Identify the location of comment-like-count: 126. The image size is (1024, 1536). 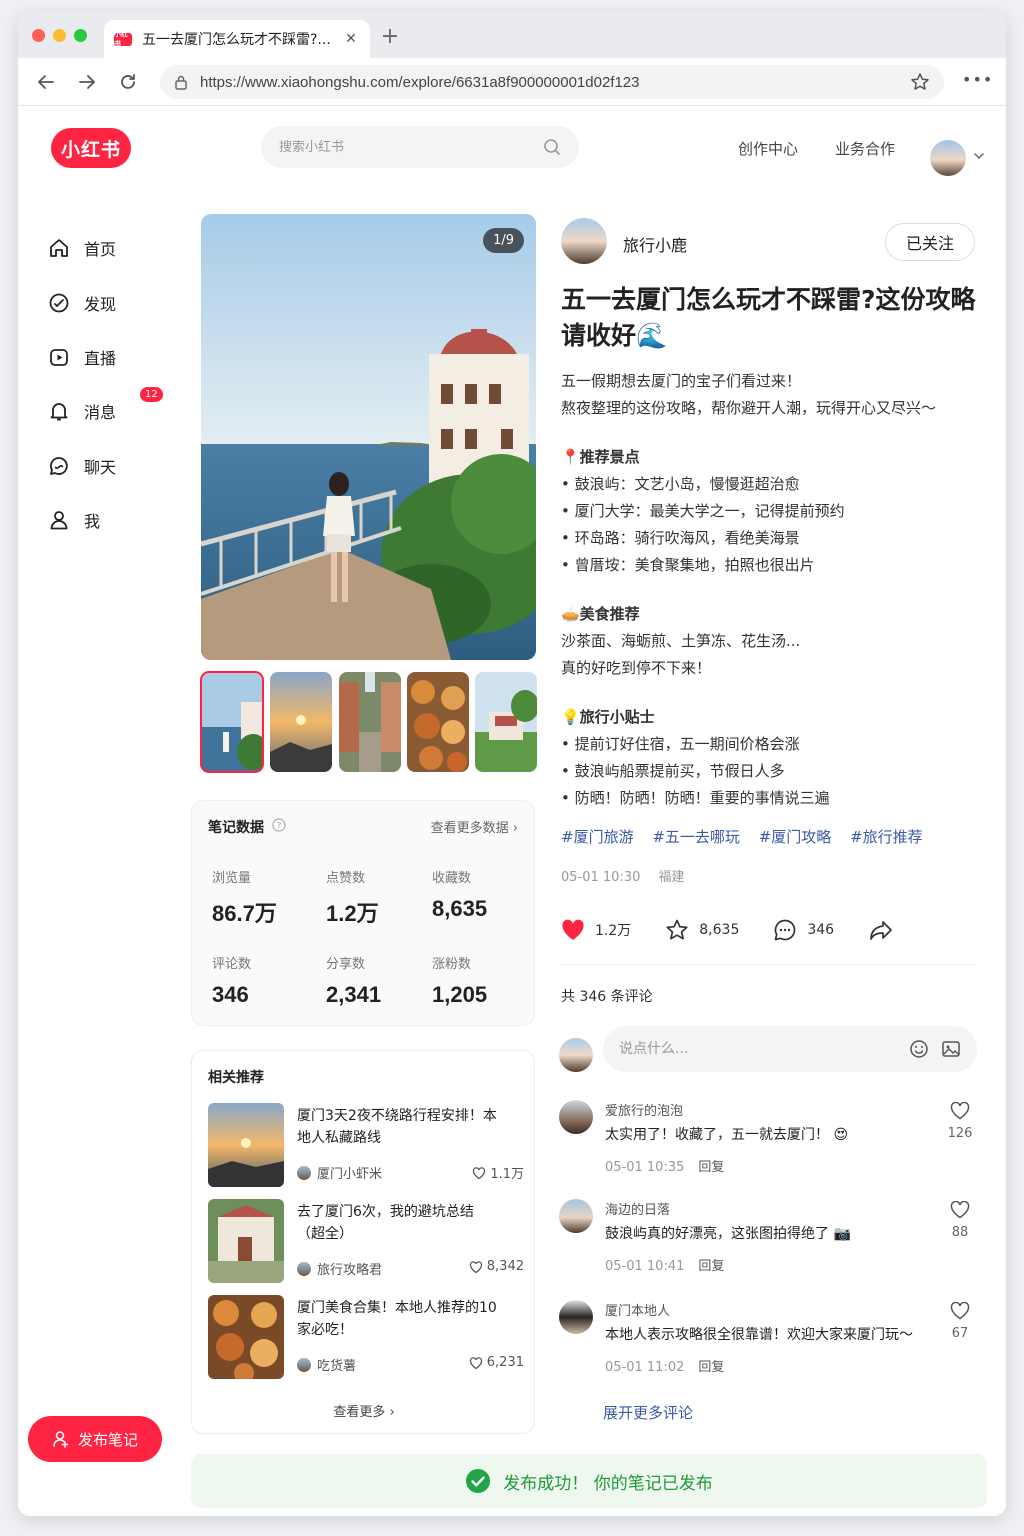
(960, 1133).